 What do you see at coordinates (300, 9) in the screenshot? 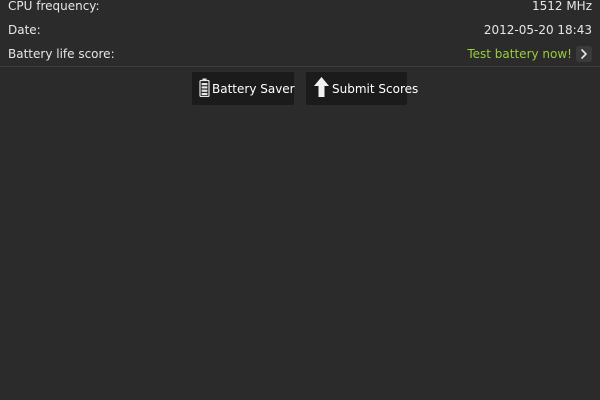
I see `cpu-frequency-row: CPU frequency: 1512 MHz` at bounding box center [300, 9].